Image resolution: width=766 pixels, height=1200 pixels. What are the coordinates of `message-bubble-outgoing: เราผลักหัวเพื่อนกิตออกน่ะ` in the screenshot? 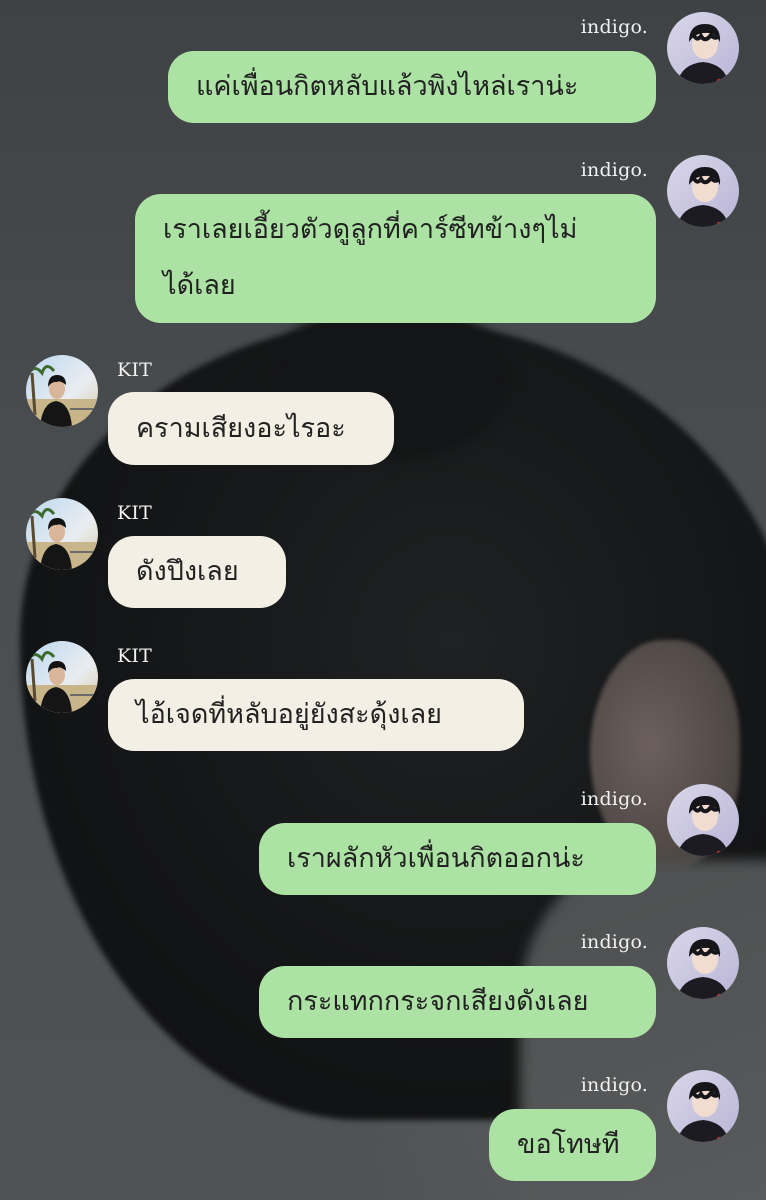 It's located at (457, 859).